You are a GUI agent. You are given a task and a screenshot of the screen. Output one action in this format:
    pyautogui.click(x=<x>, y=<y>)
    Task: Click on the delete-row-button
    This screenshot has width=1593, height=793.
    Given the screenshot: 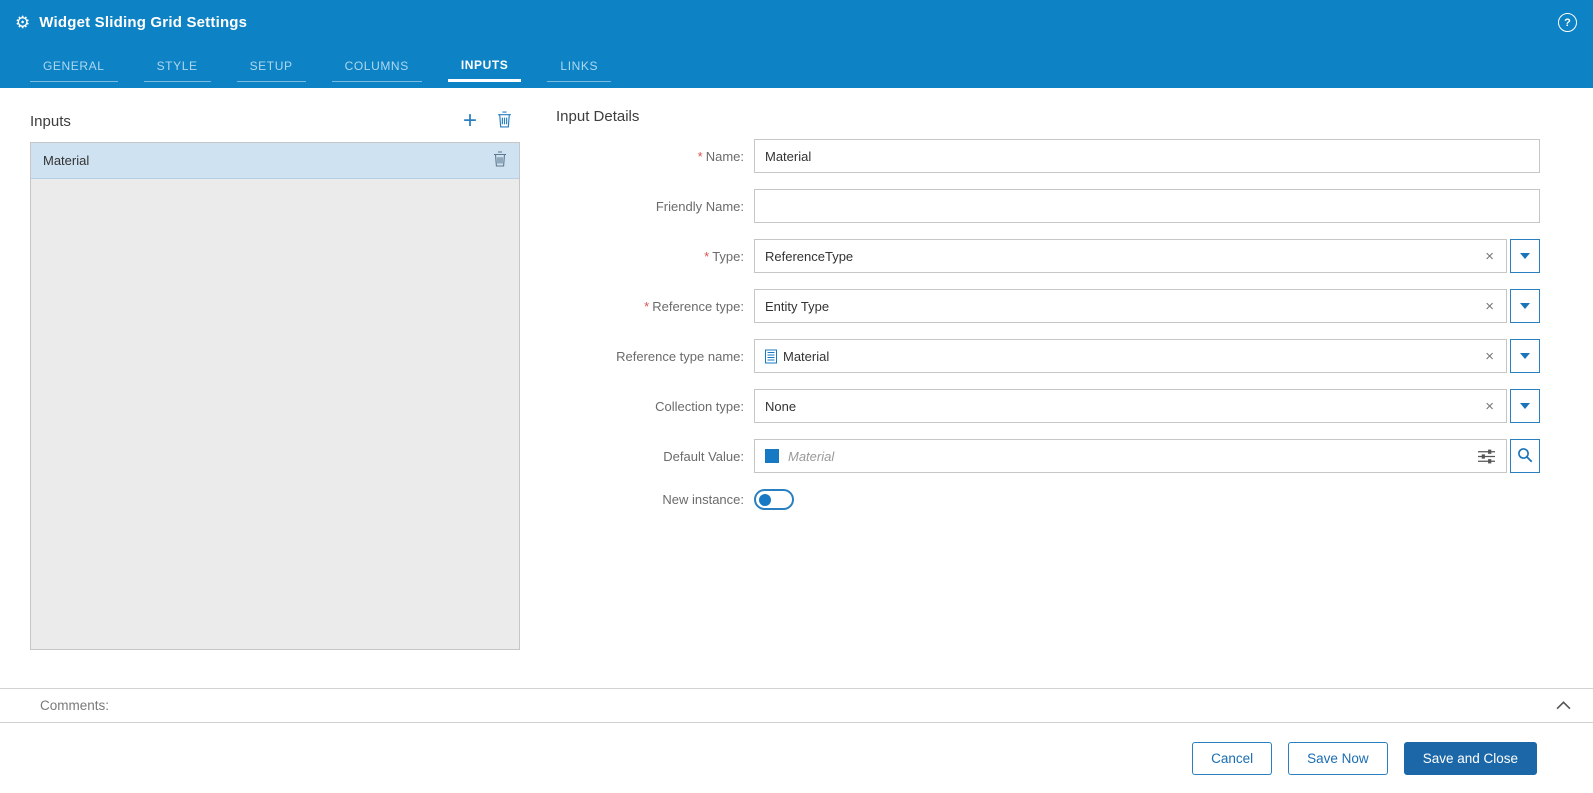 What is the action you would take?
    pyautogui.click(x=500, y=160)
    